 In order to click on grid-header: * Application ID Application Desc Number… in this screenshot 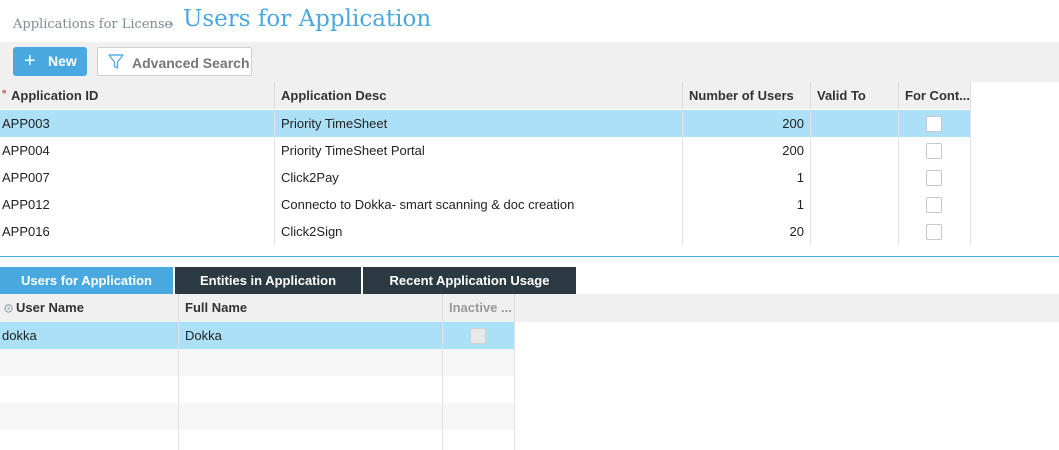, I will do `click(485, 95)`.